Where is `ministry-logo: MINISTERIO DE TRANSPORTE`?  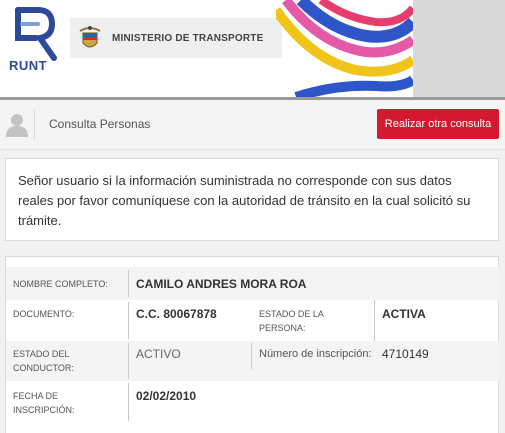
ministry-logo: MINISTERIO DE TRANSPORTE is located at coordinates (176, 38).